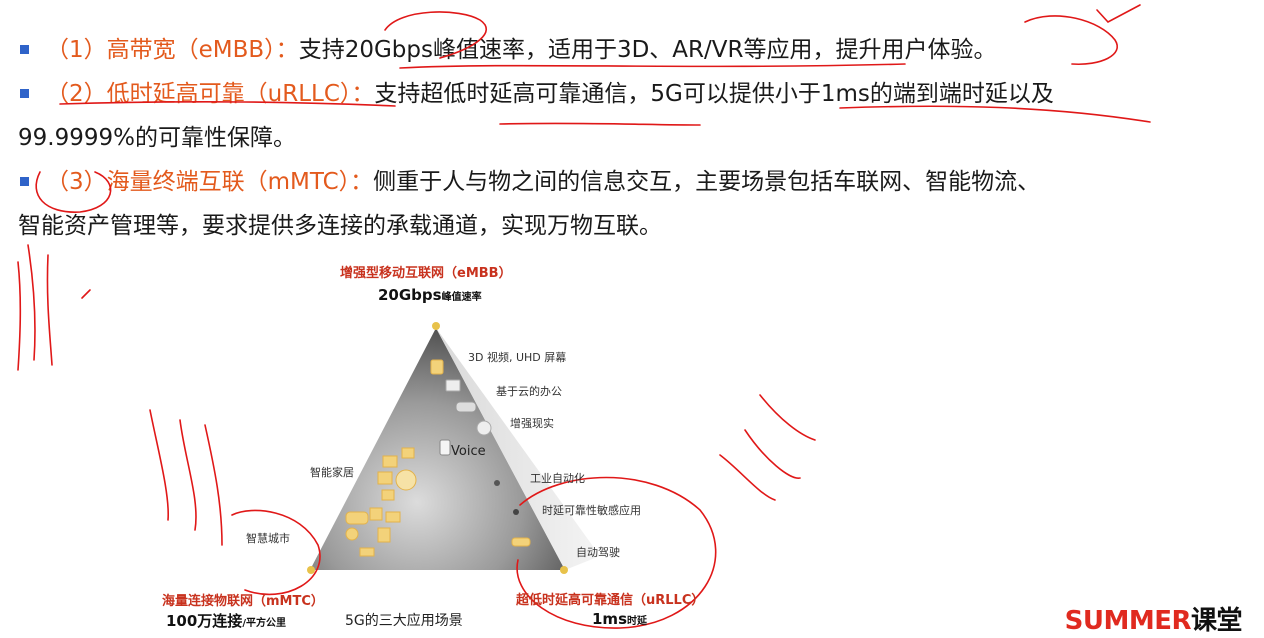  I want to click on logo-black: 课堂, so click(1216, 621).